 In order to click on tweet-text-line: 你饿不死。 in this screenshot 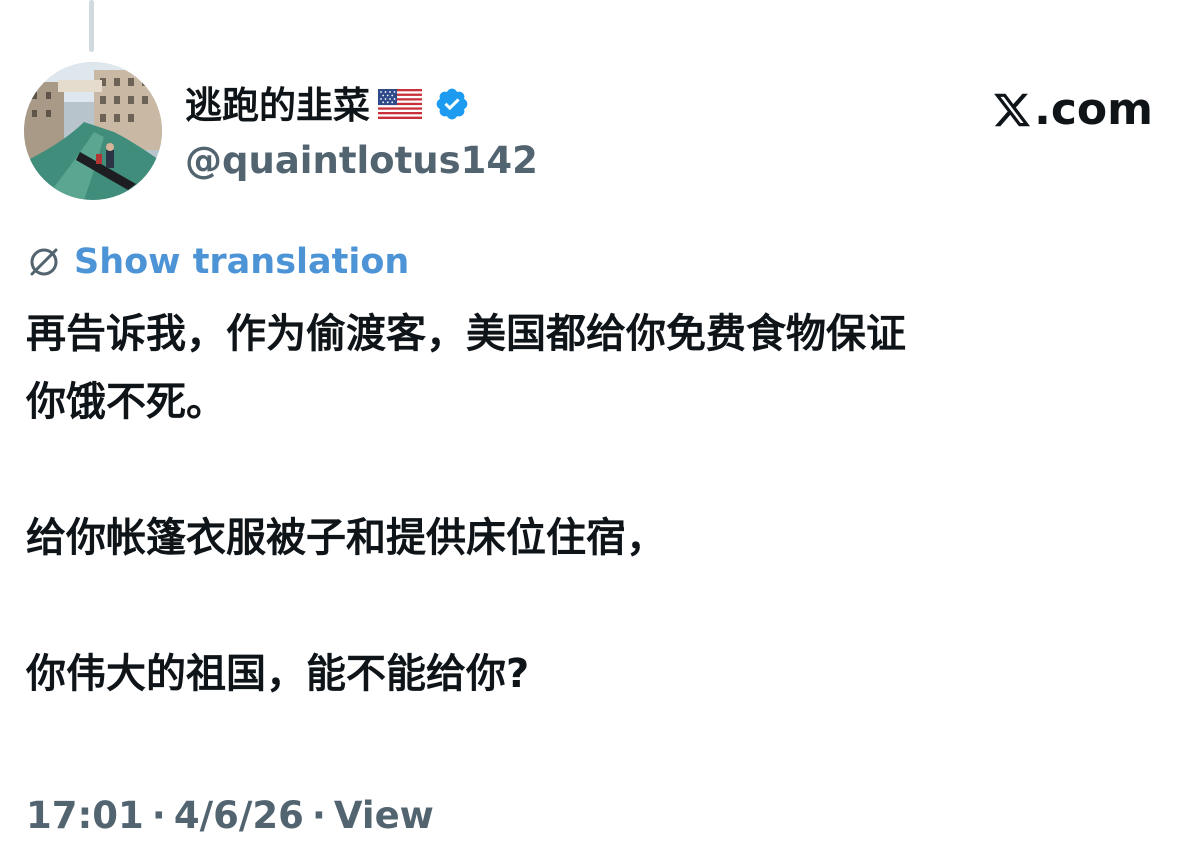, I will do `click(126, 402)`.